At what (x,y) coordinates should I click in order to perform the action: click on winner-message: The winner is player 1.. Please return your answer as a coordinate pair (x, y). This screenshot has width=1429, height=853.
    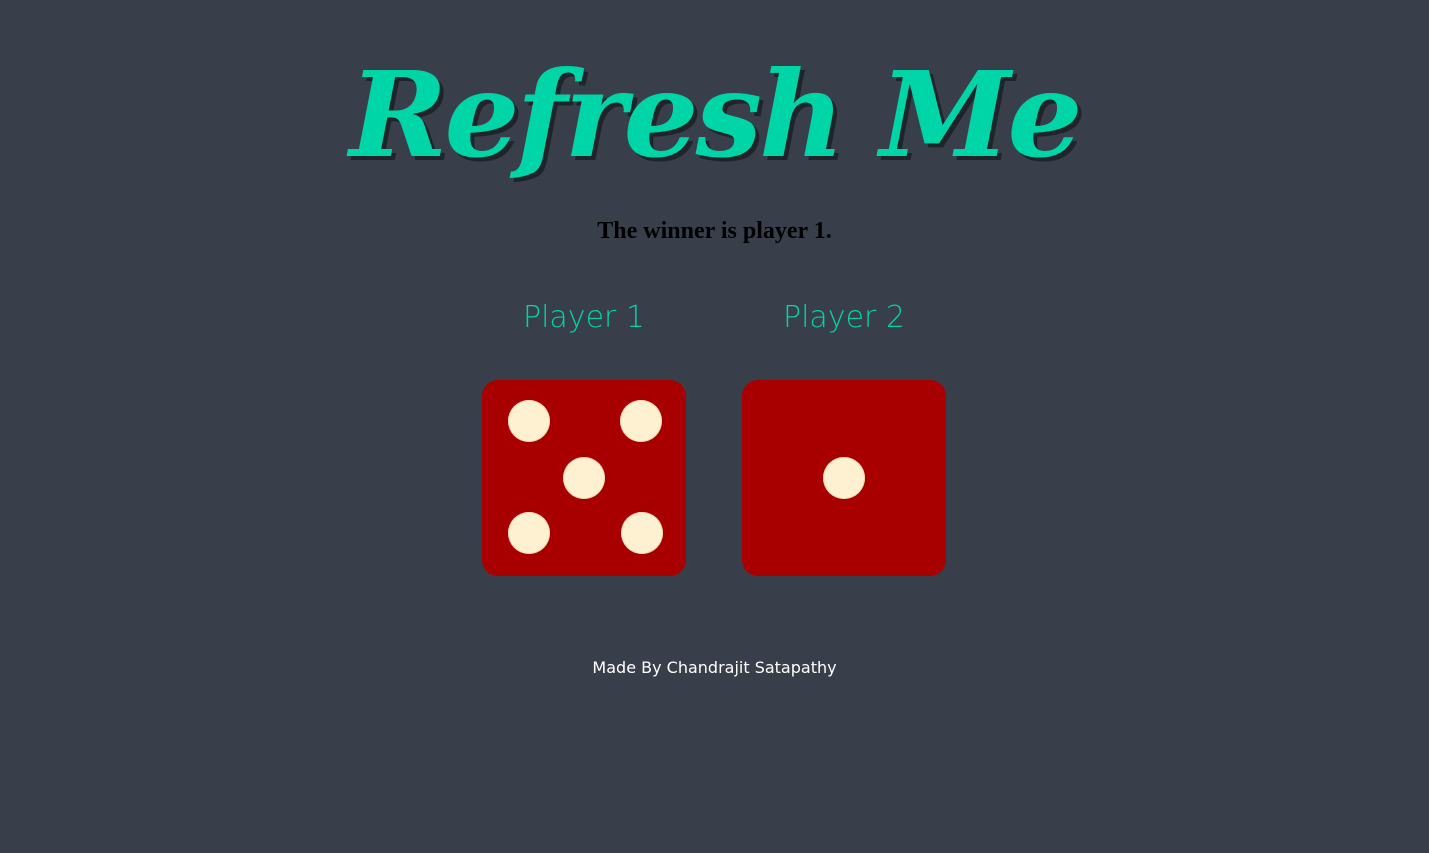
    Looking at the image, I should click on (714, 231).